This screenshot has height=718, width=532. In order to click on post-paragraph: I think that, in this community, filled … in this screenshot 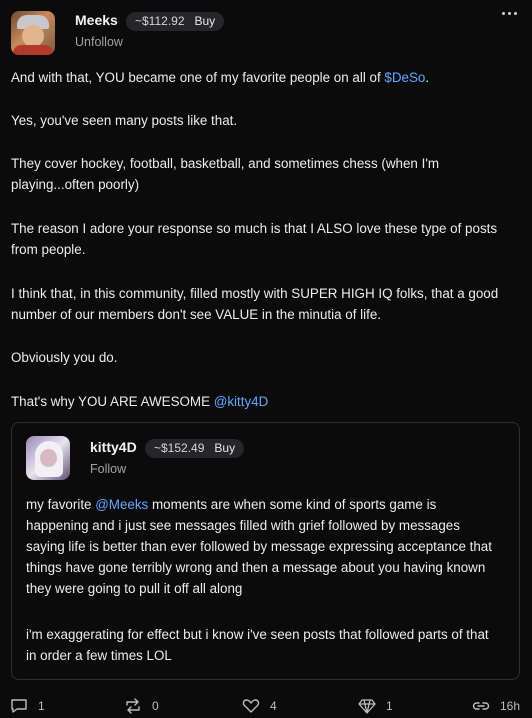, I will do `click(255, 304)`.